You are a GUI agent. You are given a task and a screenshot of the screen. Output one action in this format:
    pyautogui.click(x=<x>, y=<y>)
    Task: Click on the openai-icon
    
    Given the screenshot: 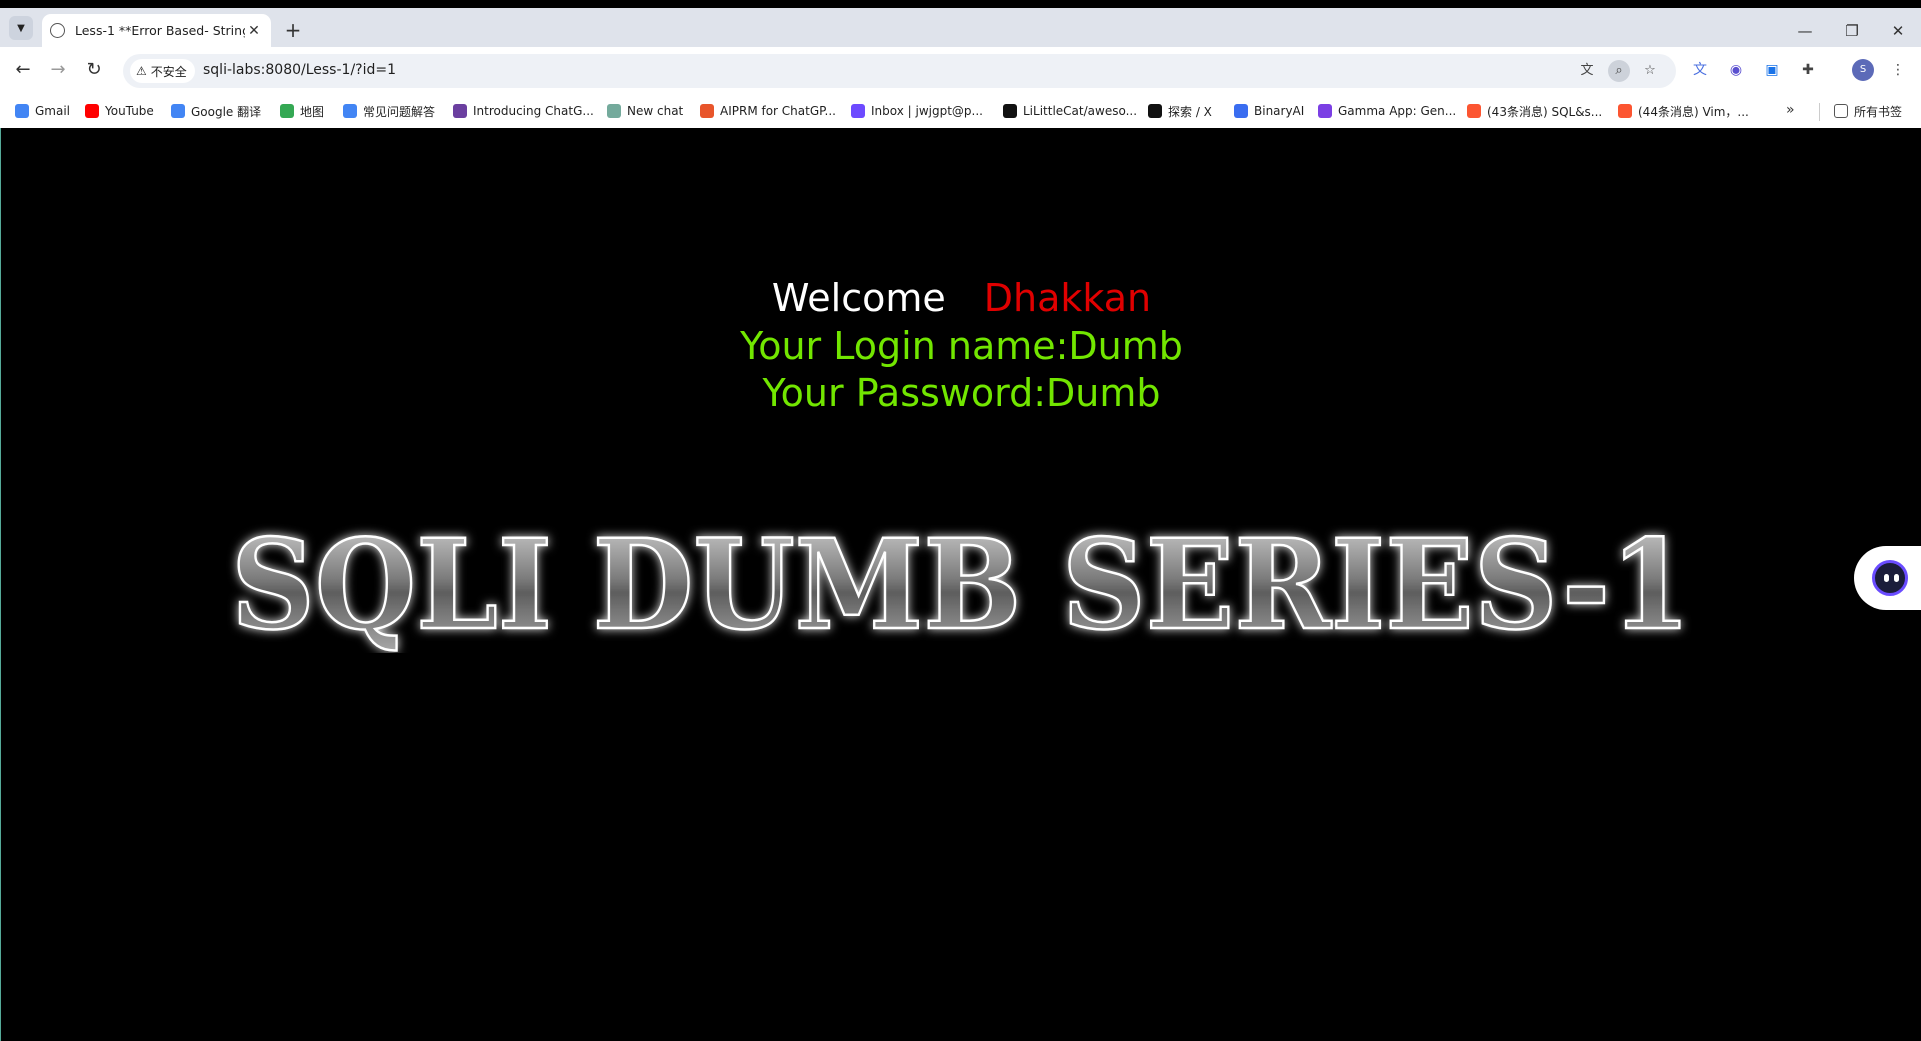 What is the action you would take?
    pyautogui.click(x=614, y=111)
    